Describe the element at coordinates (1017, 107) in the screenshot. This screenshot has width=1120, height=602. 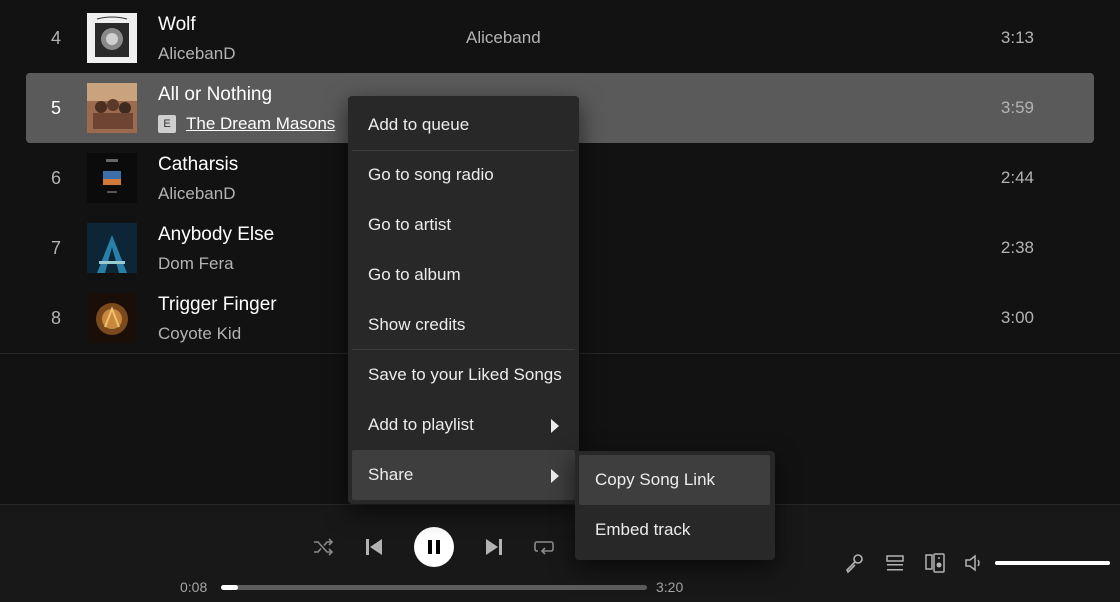
I see `track-duration: 3:59` at that location.